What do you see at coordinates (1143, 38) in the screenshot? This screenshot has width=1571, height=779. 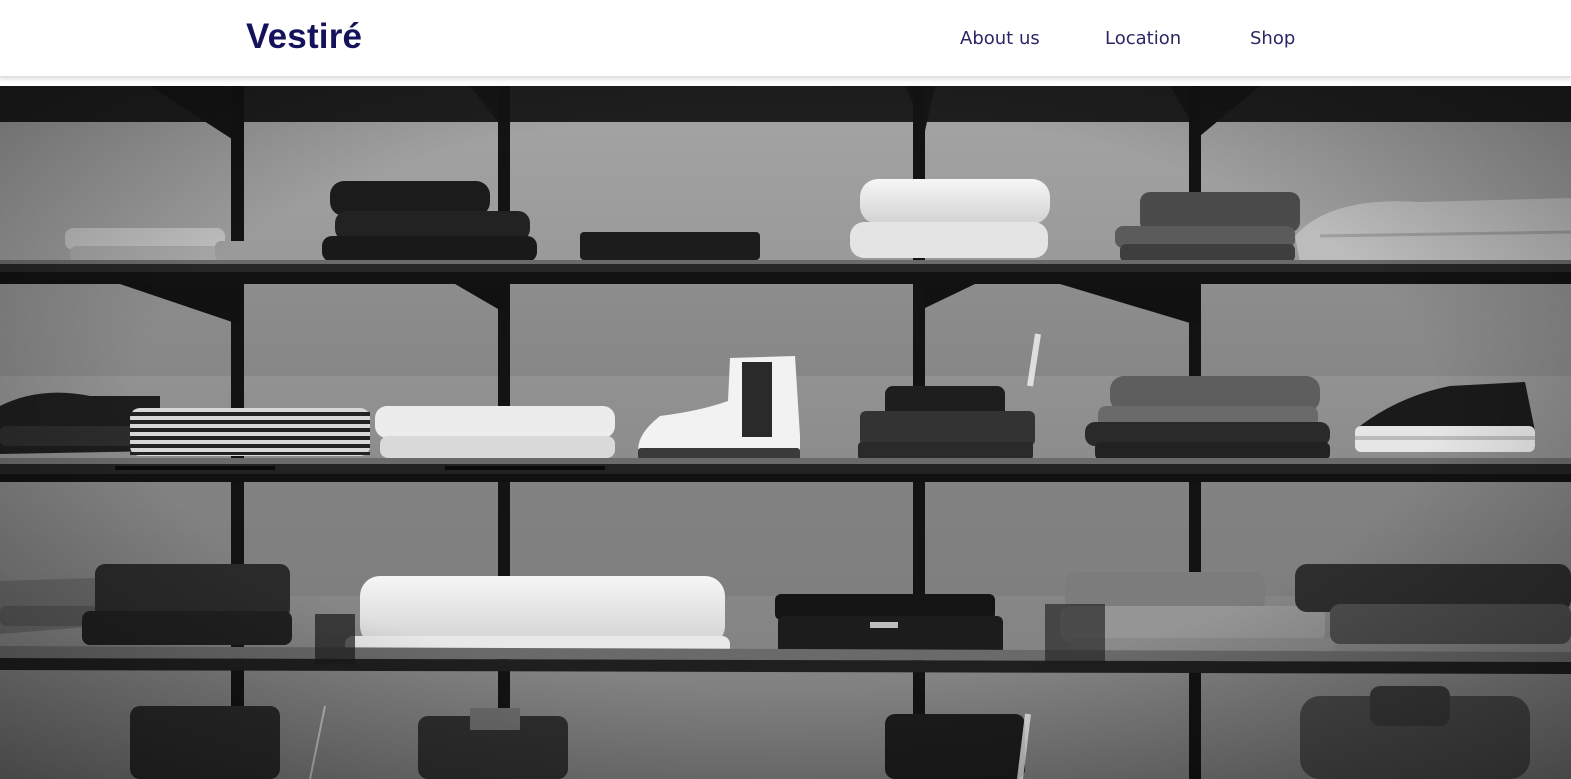 I see `nav-link-location: Location` at bounding box center [1143, 38].